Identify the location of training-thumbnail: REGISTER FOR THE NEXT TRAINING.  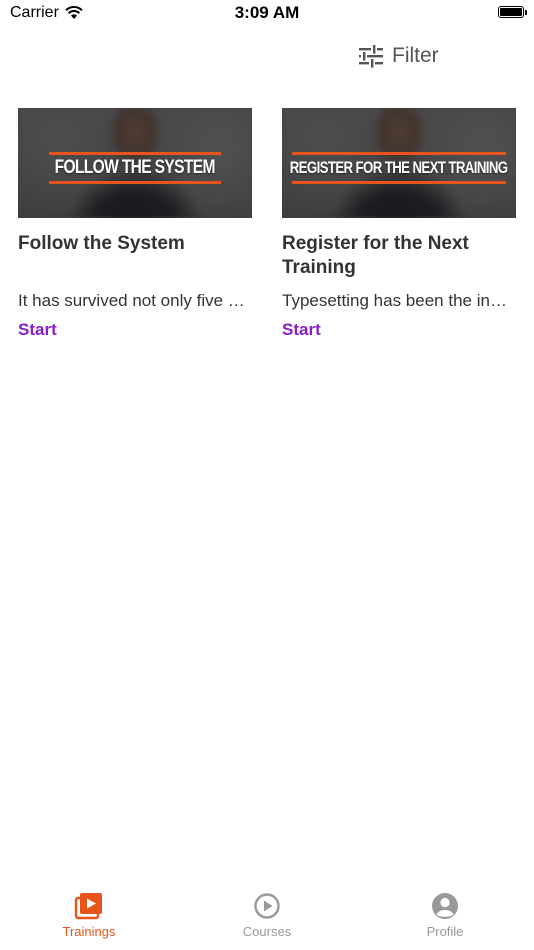
(399, 163).